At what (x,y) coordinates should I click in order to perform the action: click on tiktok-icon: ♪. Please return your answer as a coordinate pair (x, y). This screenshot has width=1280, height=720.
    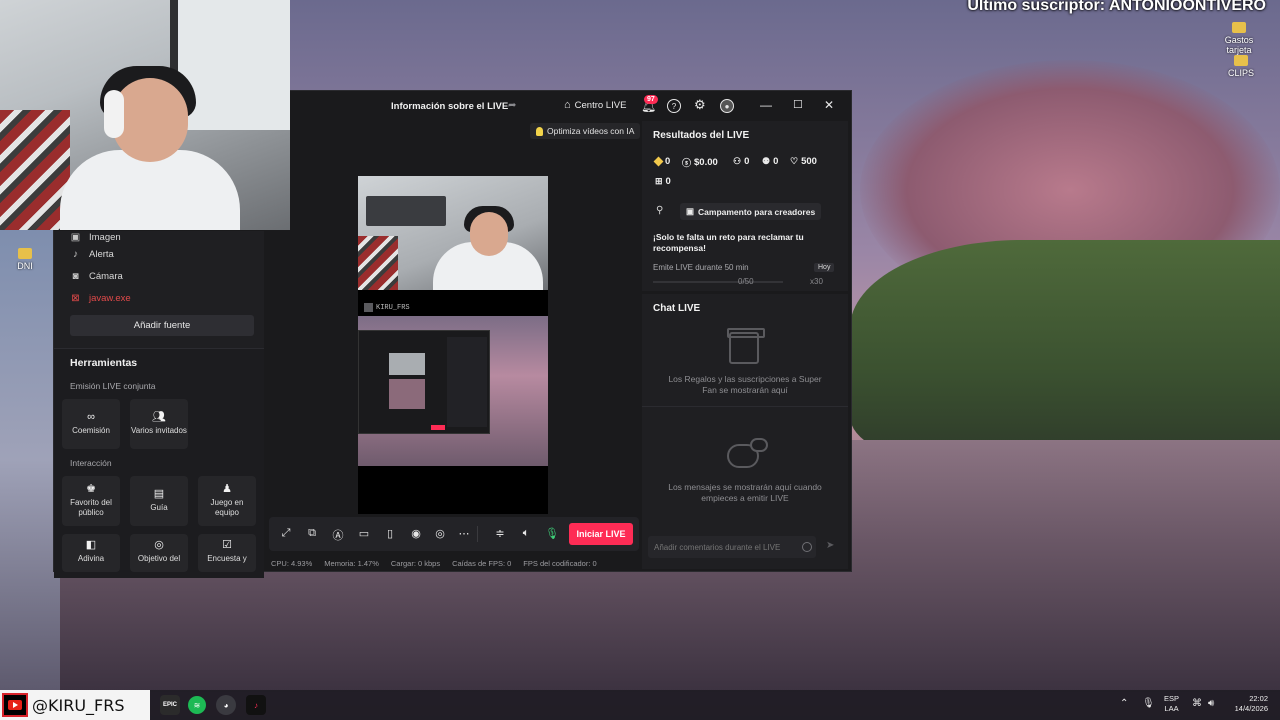
    Looking at the image, I should click on (256, 705).